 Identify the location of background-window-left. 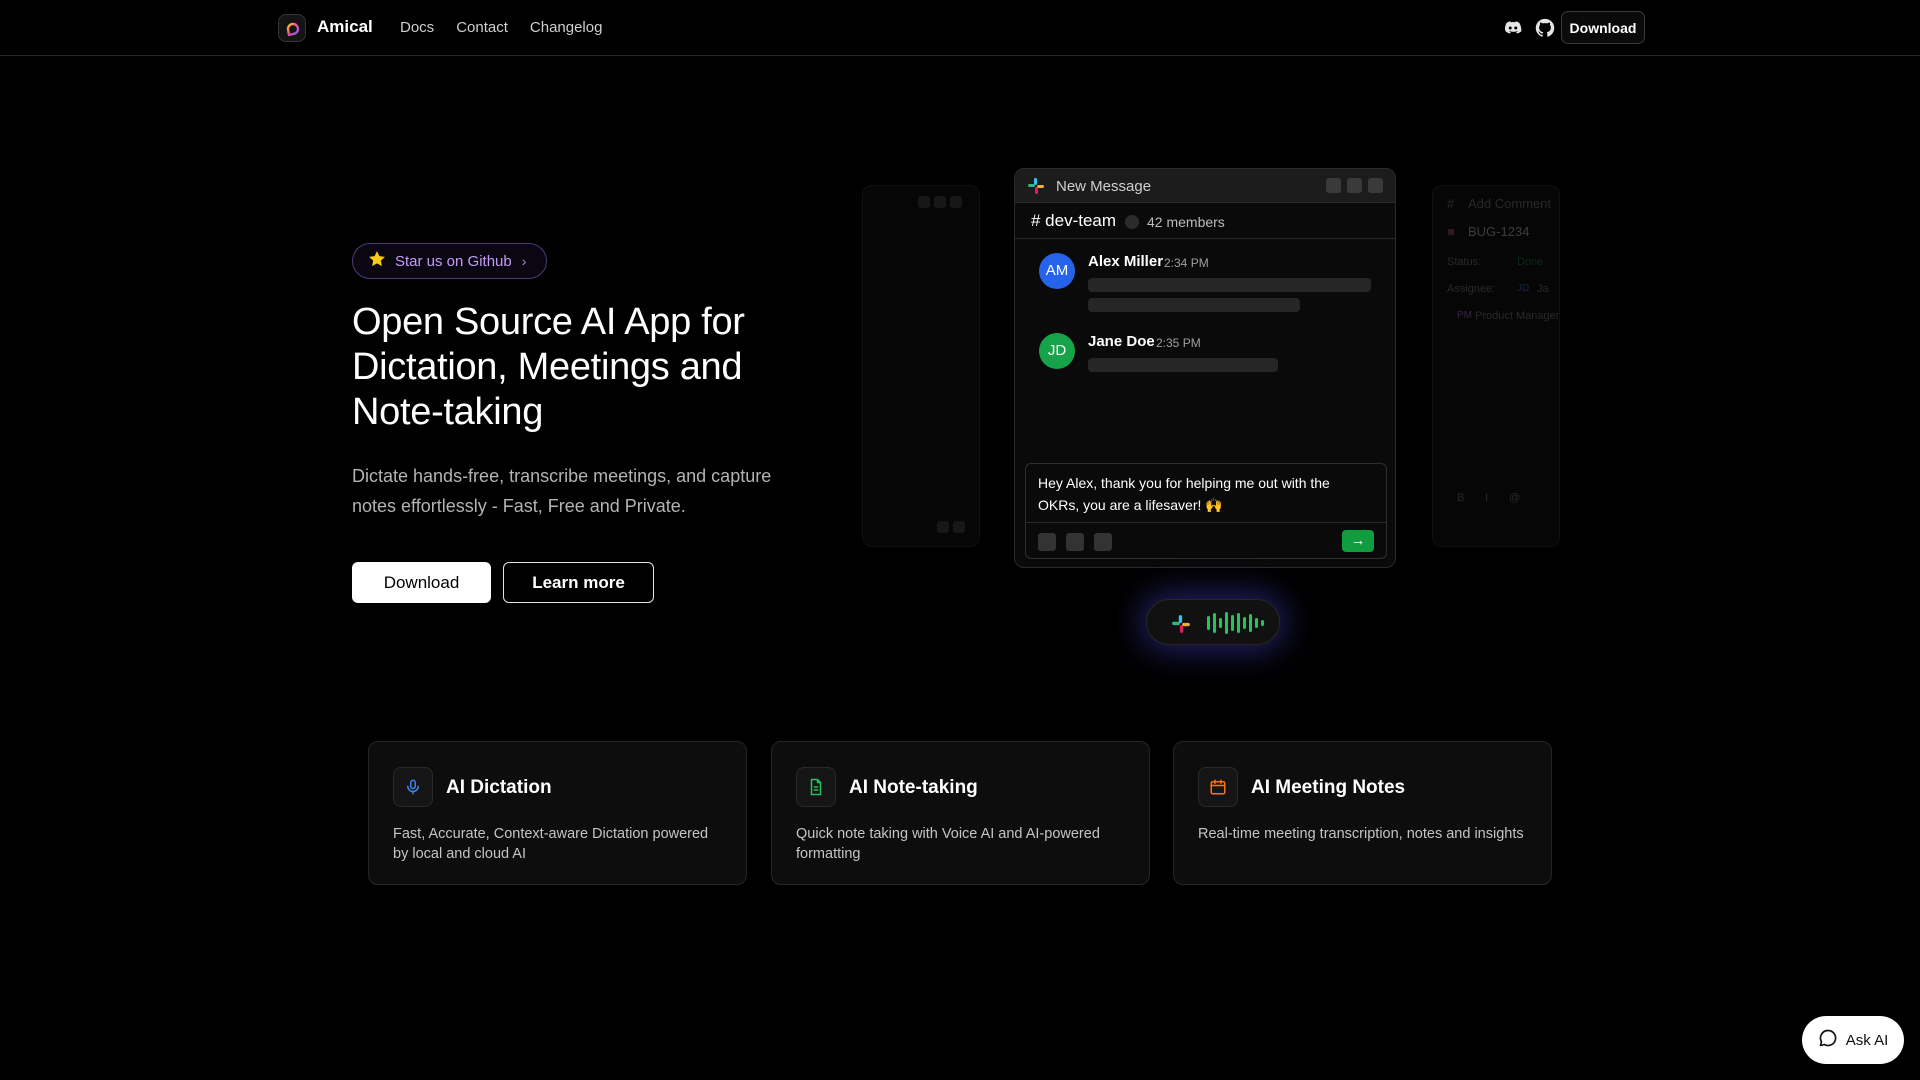
(921, 366).